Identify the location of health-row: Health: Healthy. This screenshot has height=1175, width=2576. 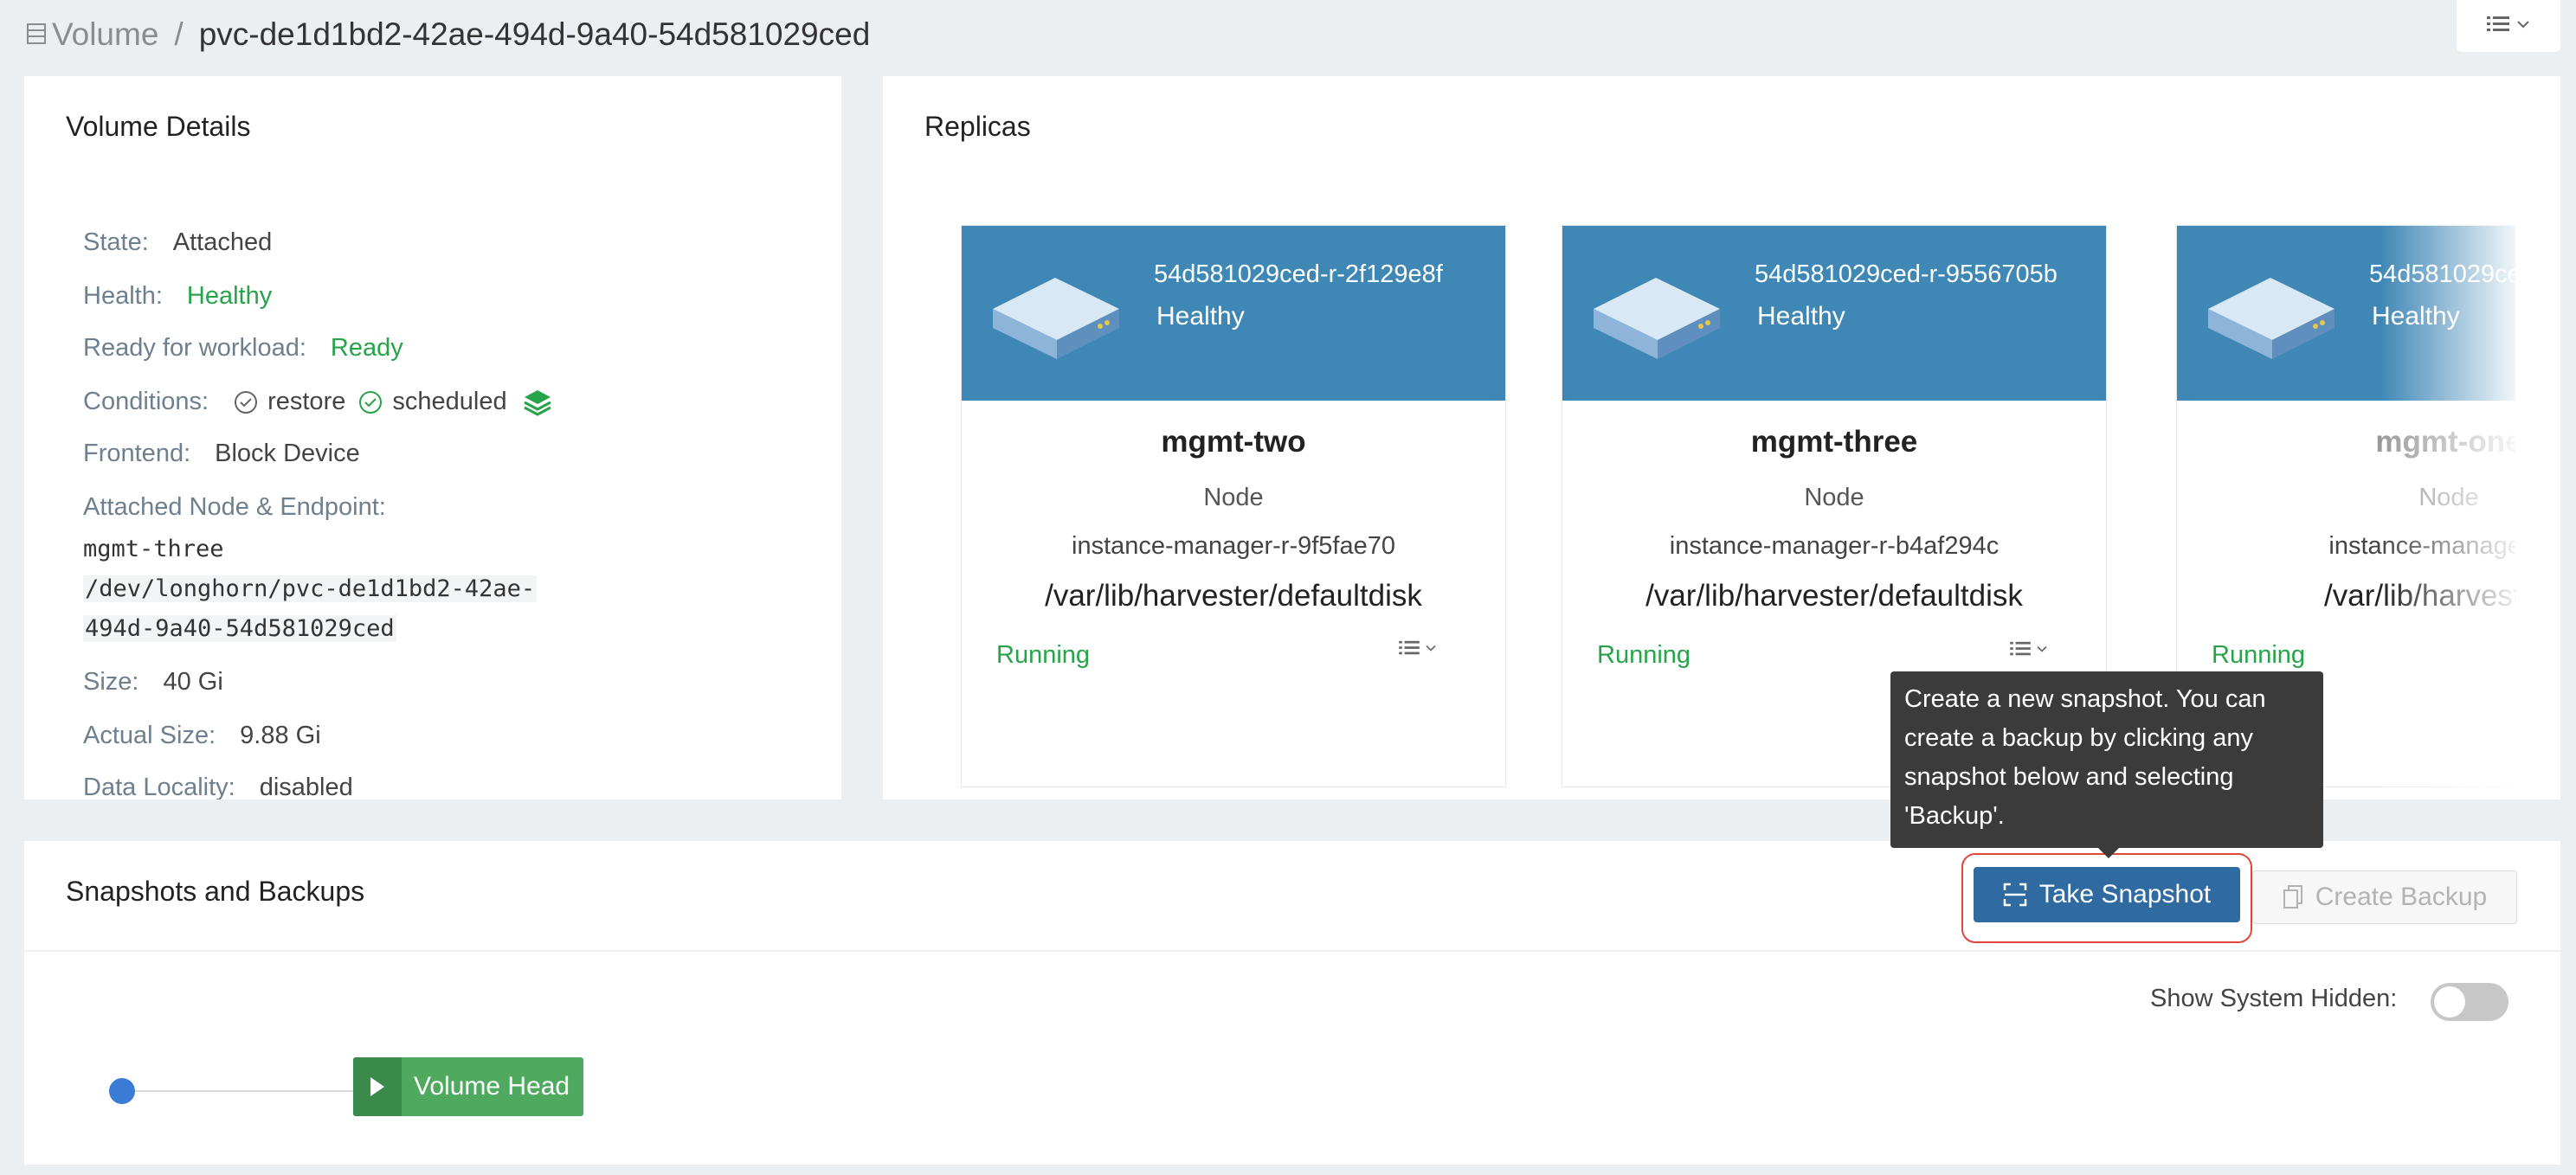
(177, 296).